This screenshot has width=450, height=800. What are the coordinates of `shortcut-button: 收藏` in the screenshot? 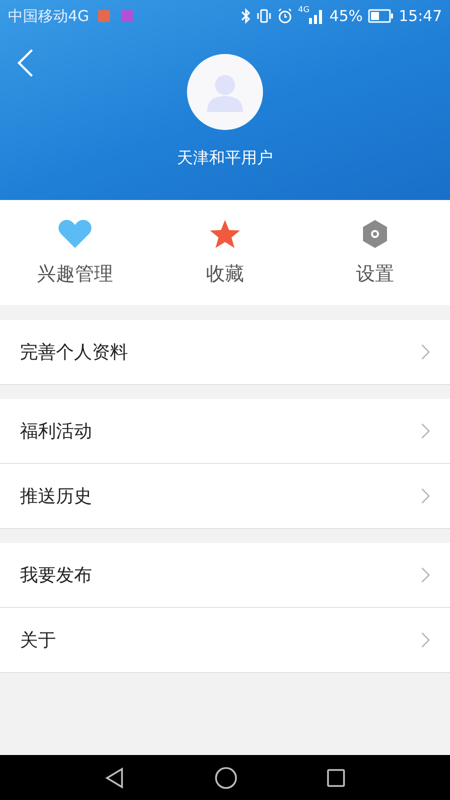 It's located at (225, 252).